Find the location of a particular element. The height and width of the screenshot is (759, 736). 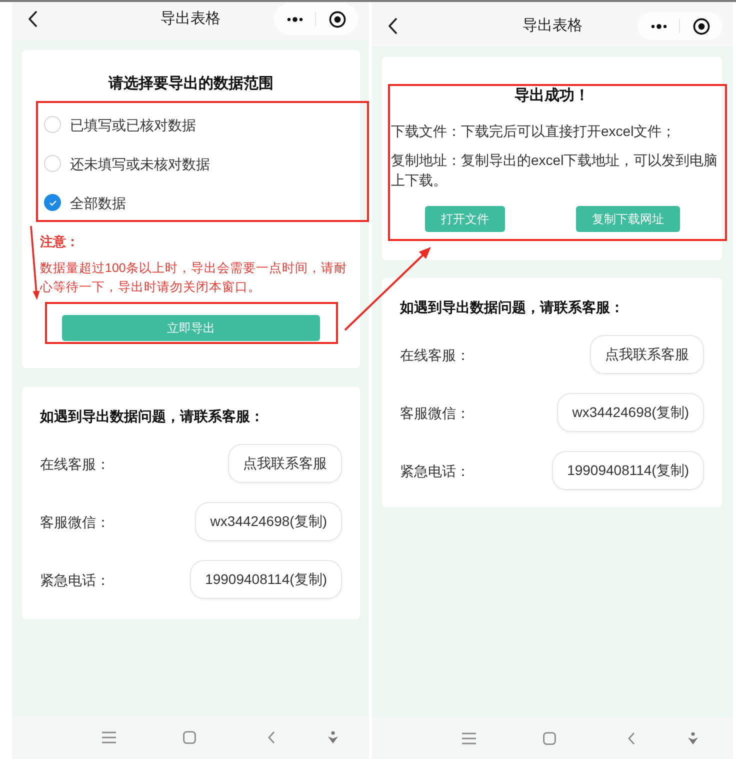

check-icon is located at coordinates (52, 203).